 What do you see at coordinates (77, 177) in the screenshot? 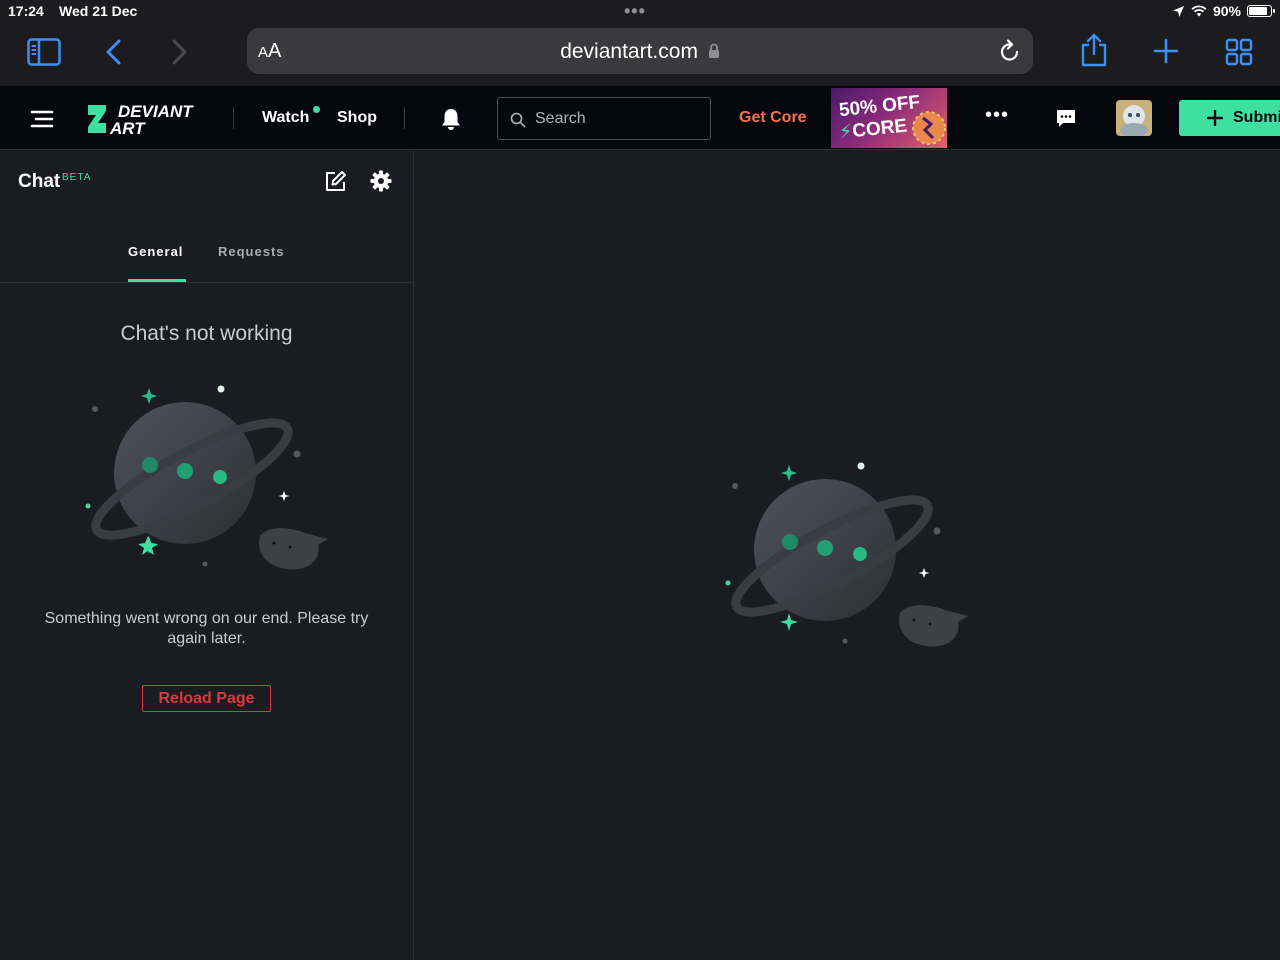
I see `beta-badge: BETA` at bounding box center [77, 177].